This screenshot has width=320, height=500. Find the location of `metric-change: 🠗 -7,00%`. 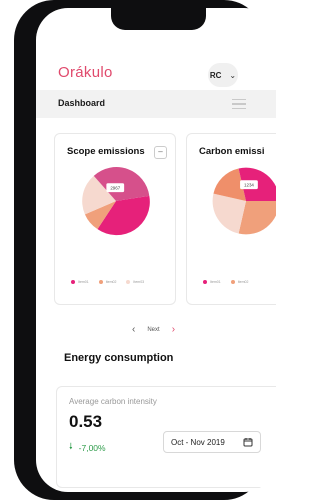

metric-change: 🠗 -7,00% is located at coordinates (87, 448).